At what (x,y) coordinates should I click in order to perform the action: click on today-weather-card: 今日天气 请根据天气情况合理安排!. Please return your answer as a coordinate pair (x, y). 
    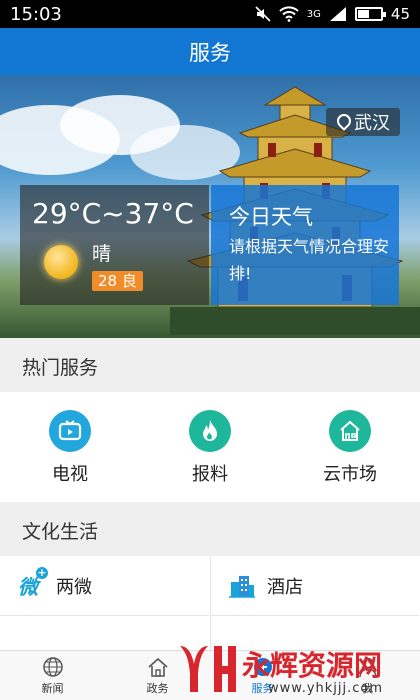
    Looking at the image, I should click on (305, 245).